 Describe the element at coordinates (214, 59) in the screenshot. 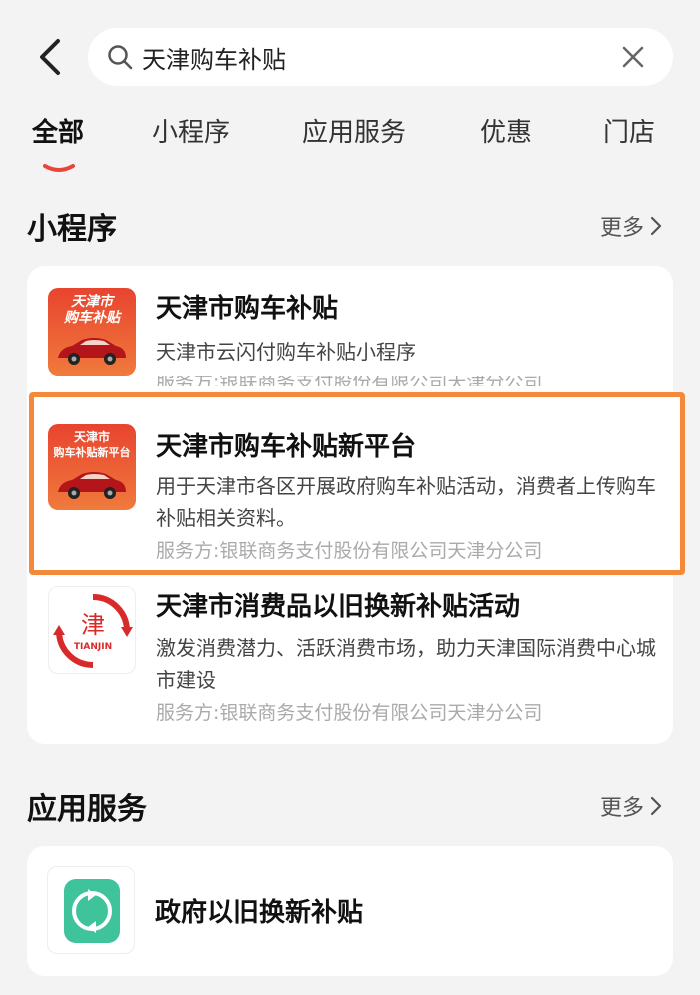

I see `search-query: 天津购车补贴` at that location.